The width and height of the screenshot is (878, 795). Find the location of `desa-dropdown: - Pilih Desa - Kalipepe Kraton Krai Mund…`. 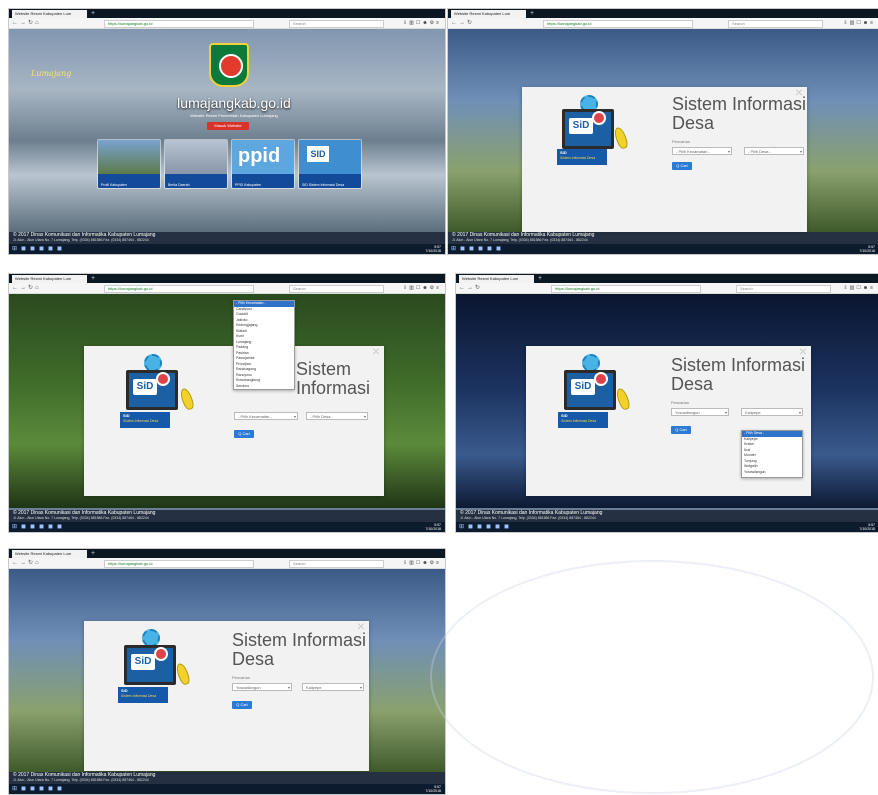

desa-dropdown: - Pilih Desa - Kalipepe Kraton Krai Mund… is located at coordinates (772, 454).